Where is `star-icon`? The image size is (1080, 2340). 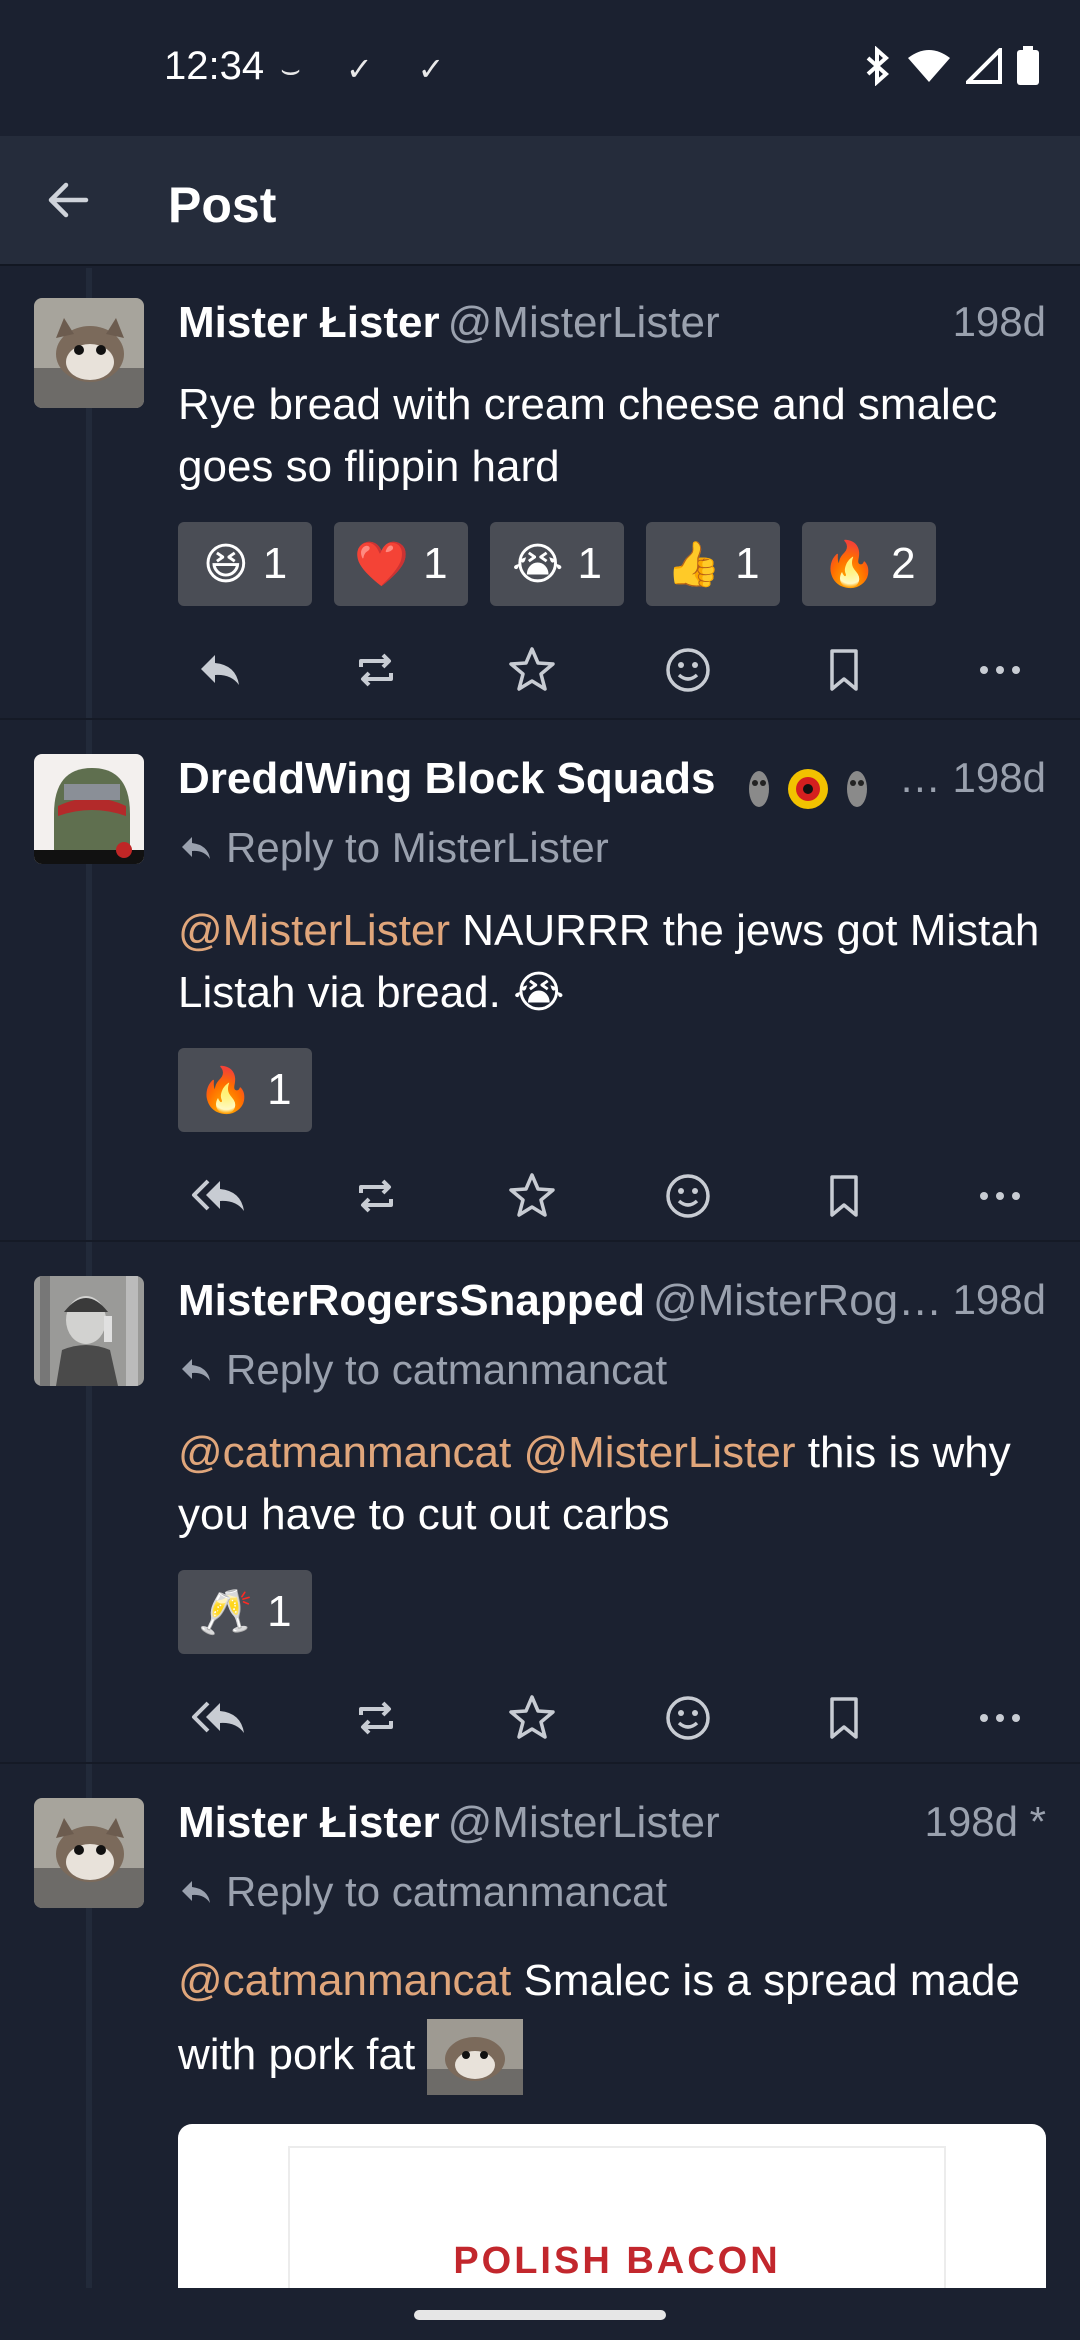 star-icon is located at coordinates (532, 669).